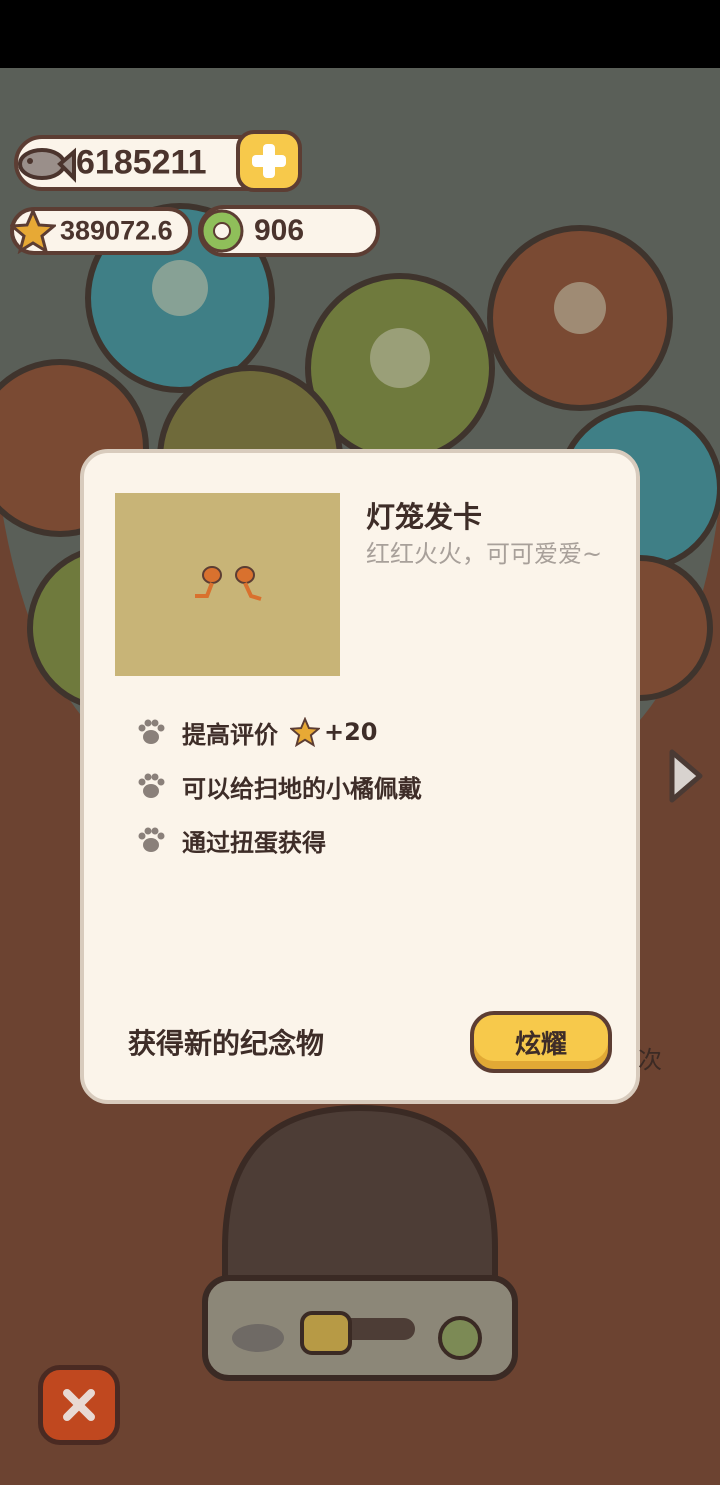 The width and height of the screenshot is (720, 1485). I want to click on close-icon, so click(79, 1405).